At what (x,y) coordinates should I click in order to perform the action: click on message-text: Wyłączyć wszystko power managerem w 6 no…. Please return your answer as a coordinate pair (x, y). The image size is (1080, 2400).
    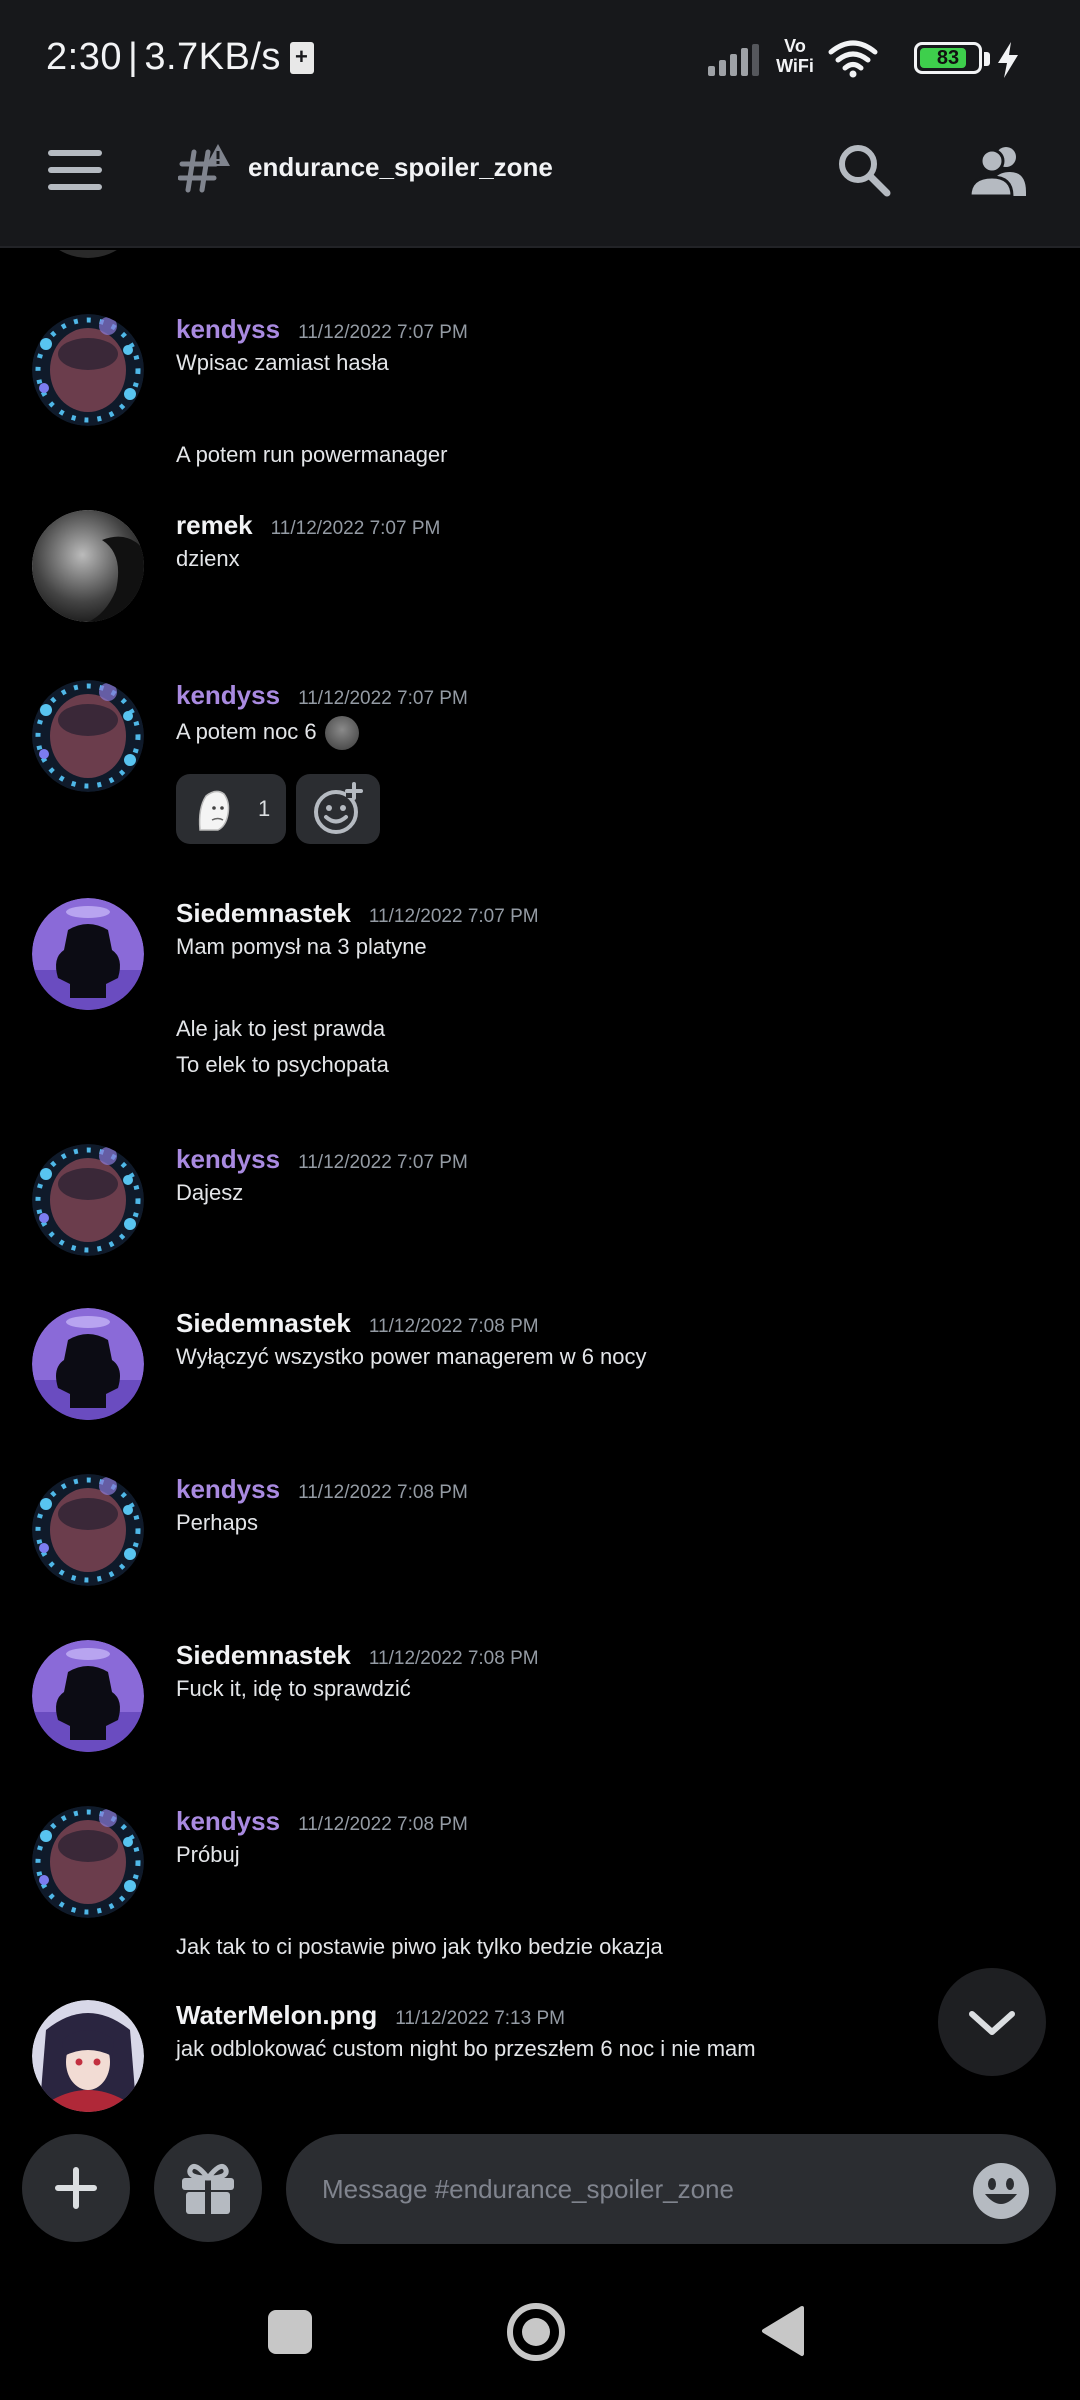
    Looking at the image, I should click on (411, 1356).